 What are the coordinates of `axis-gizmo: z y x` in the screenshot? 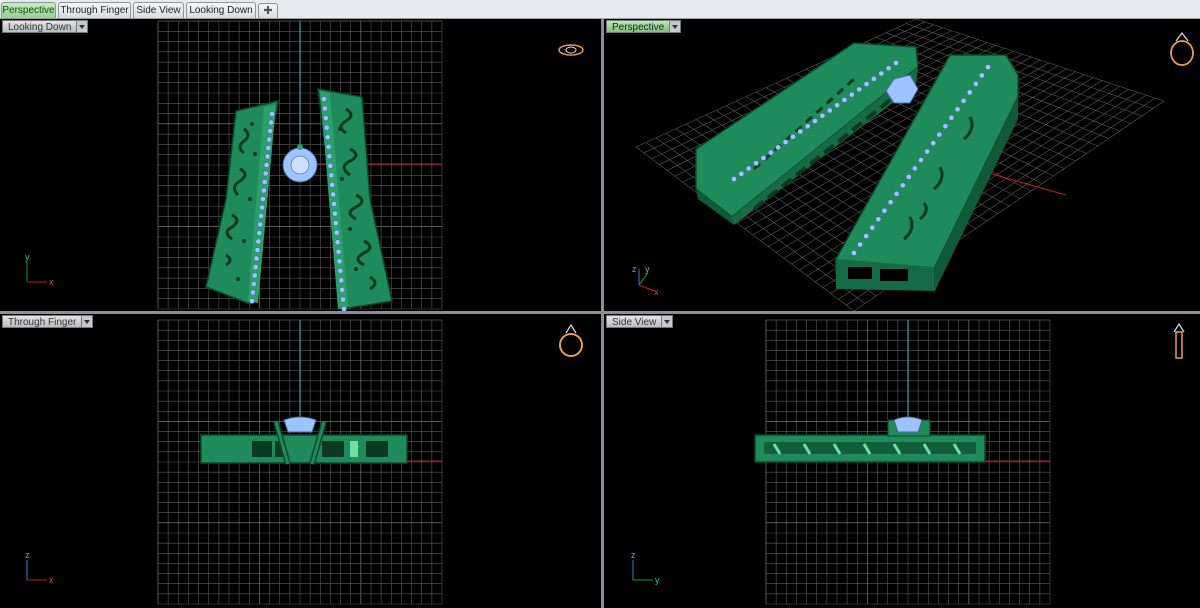 It's located at (645, 280).